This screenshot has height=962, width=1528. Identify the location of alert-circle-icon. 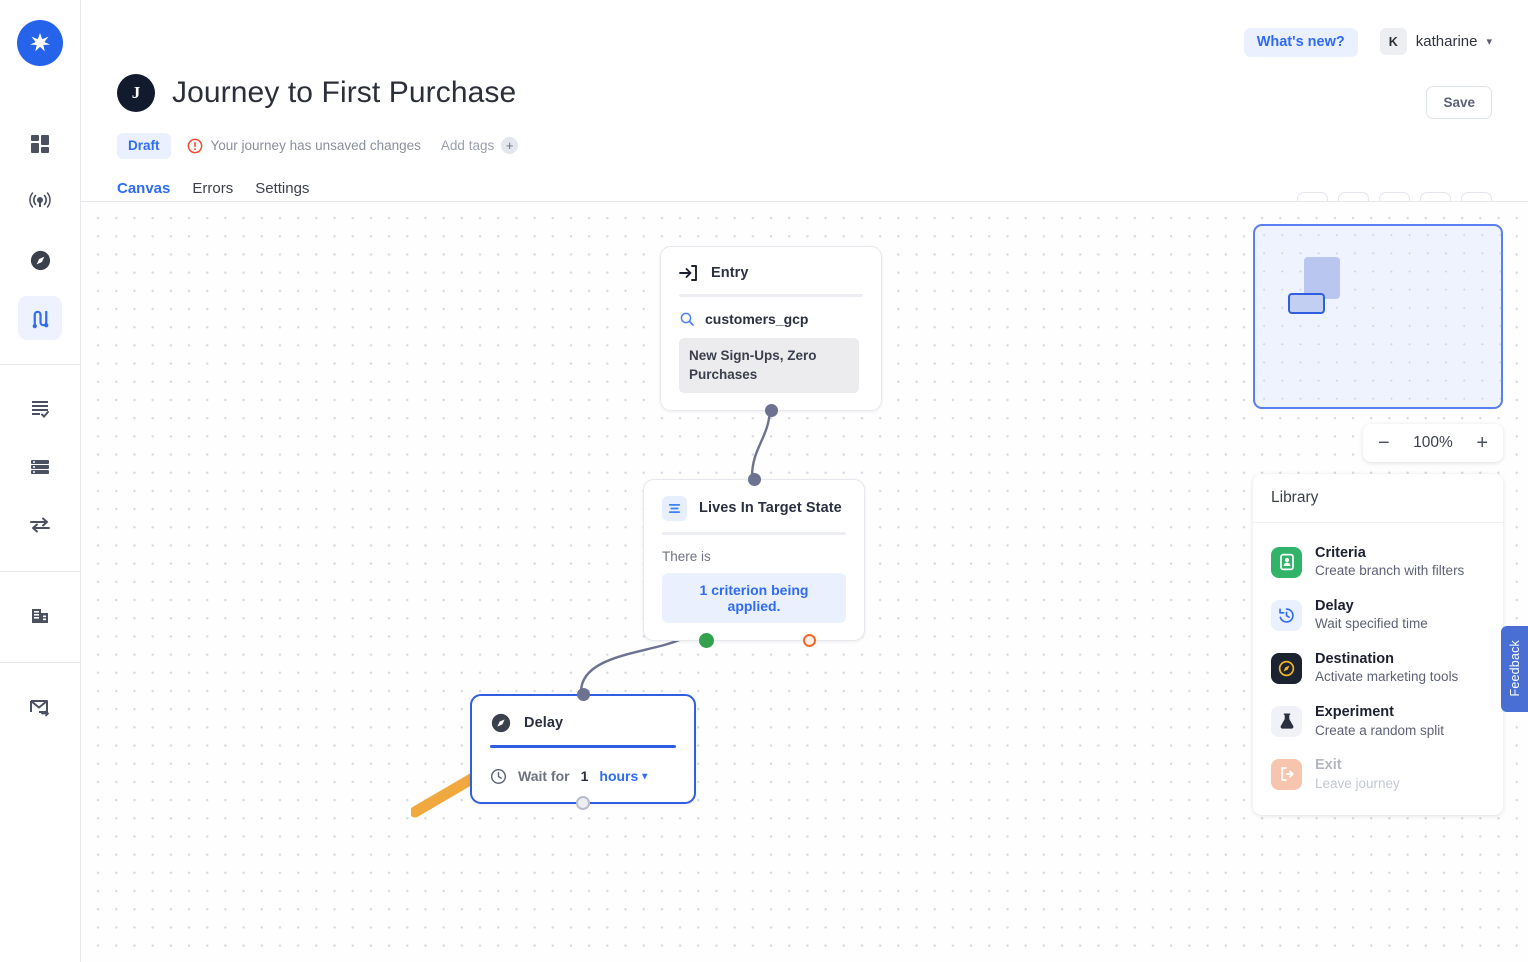
(194, 146).